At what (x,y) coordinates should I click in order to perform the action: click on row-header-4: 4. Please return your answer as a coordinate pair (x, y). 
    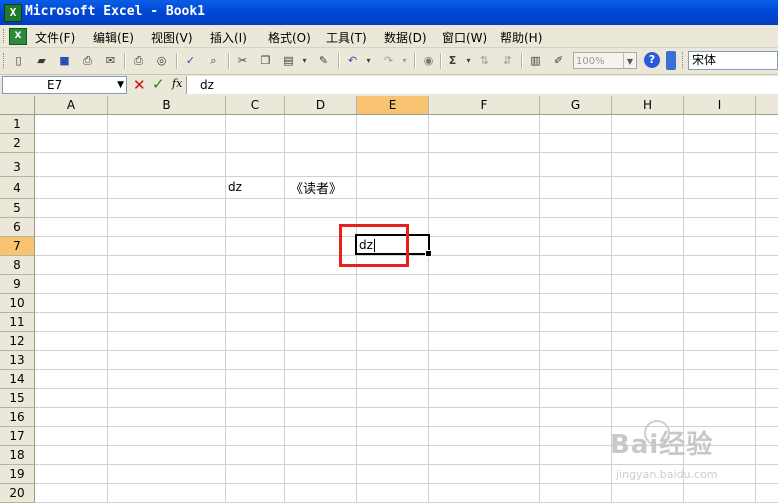
    Looking at the image, I should click on (17, 188).